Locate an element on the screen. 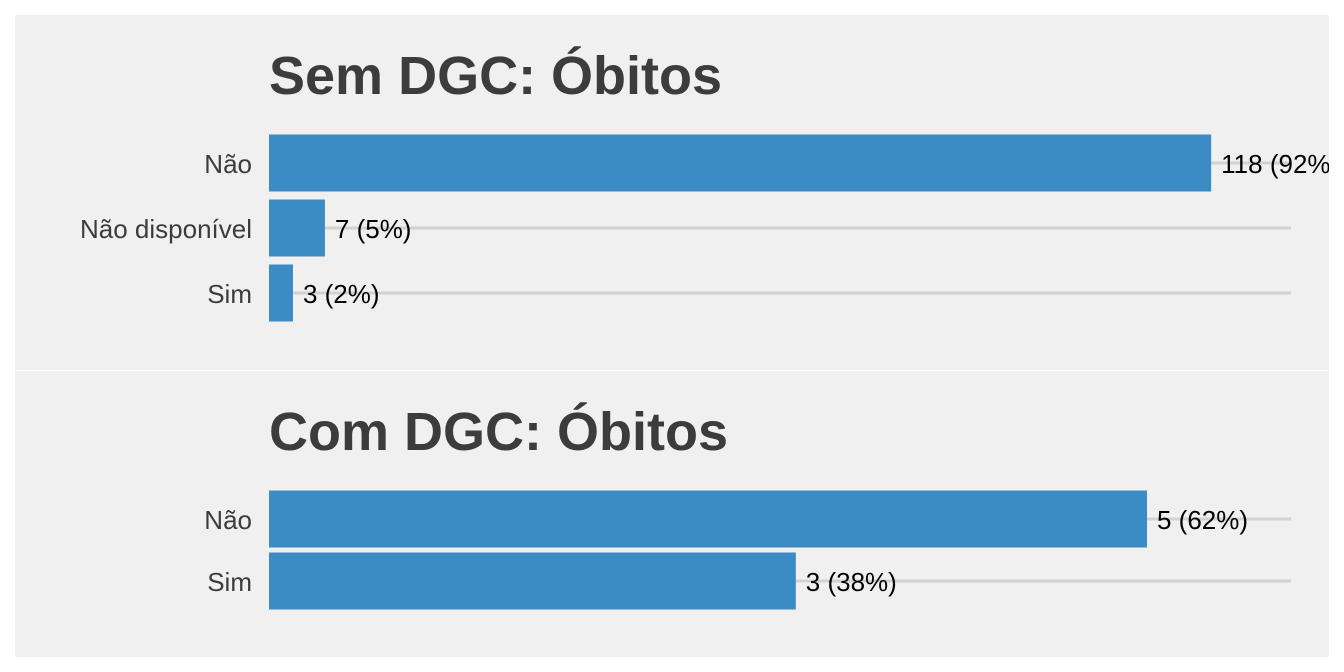 The width and height of the screenshot is (1344, 672). data-label: 7 (5%) is located at coordinates (373, 229).